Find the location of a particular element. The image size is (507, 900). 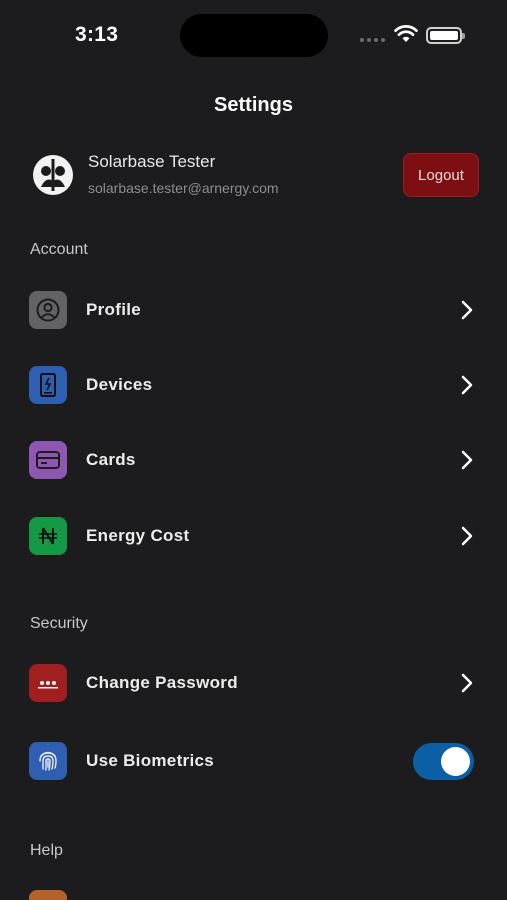

card-icon is located at coordinates (48, 460).